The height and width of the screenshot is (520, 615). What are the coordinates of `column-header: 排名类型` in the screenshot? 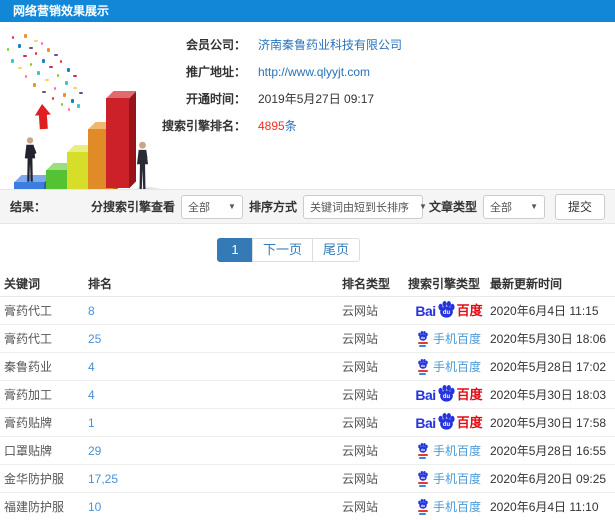 It's located at (375, 283).